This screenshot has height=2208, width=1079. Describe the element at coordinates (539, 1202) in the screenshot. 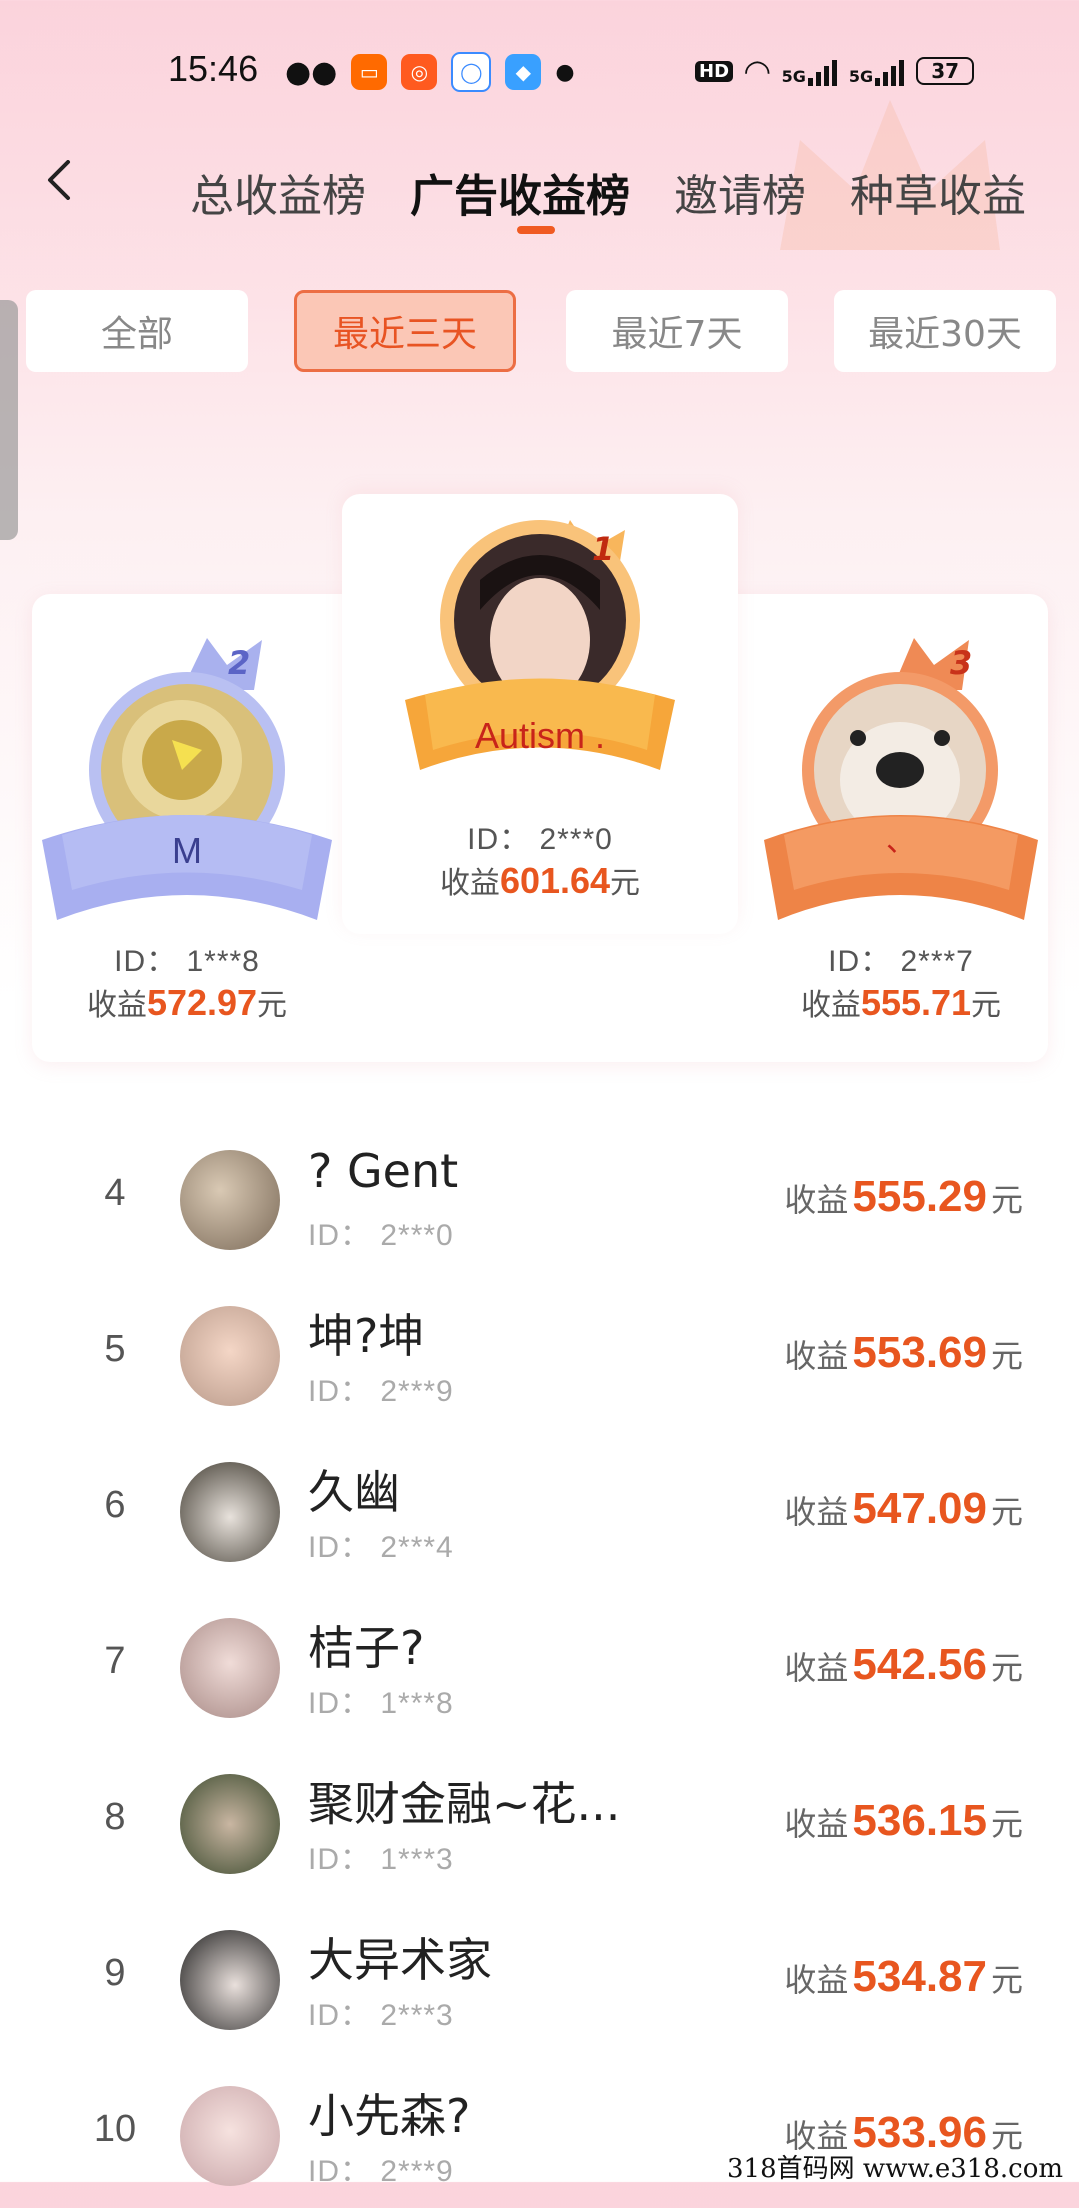

I see `list-item: 4 ? Gent ID： 2***0 收益555.29 元` at that location.